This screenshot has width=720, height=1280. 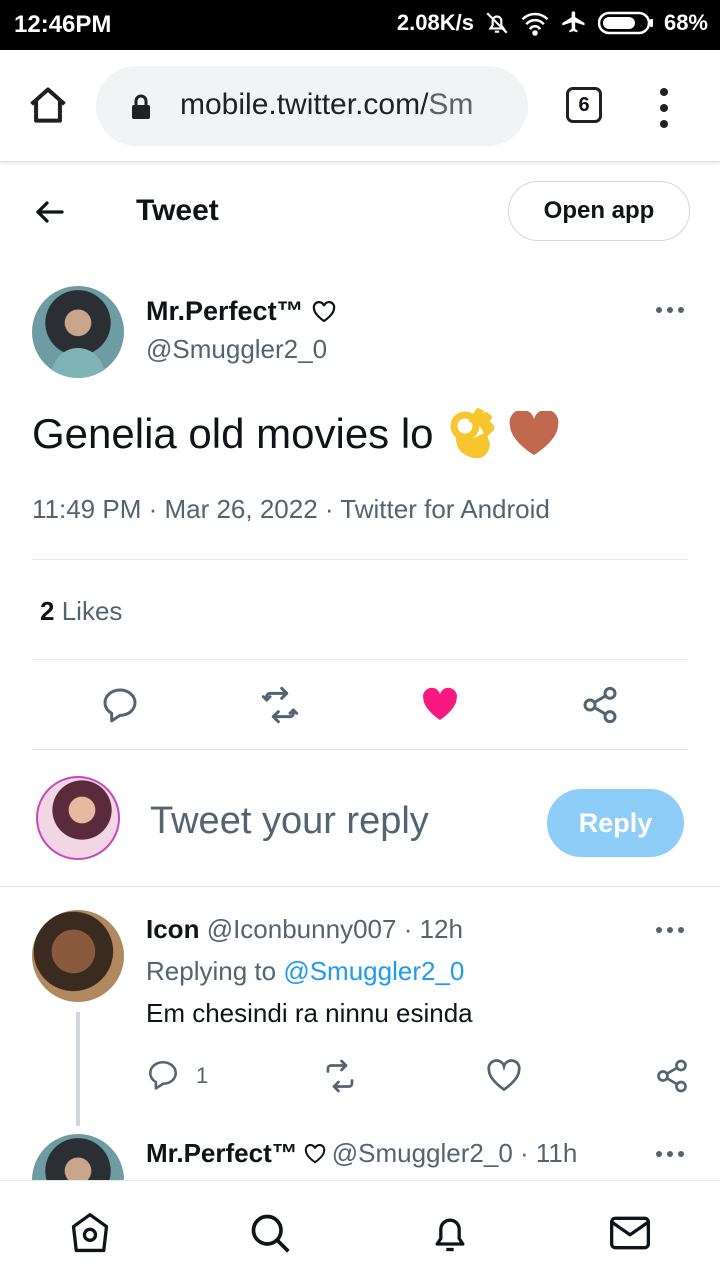 I want to click on tweet-text: Genelia old movies lo, so click(x=296, y=434).